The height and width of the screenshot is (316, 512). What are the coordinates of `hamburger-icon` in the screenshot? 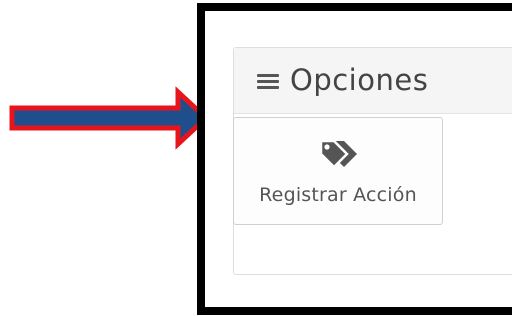 It's located at (269, 81).